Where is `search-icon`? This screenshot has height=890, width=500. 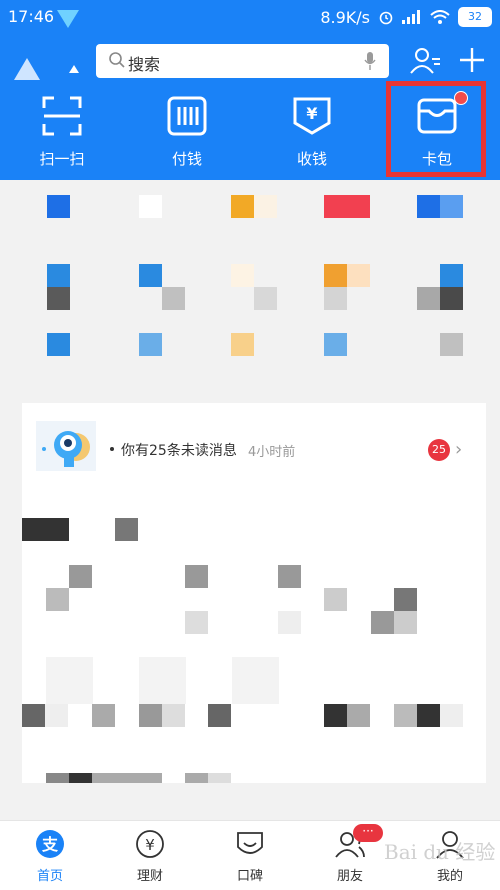
search-icon is located at coordinates (117, 60).